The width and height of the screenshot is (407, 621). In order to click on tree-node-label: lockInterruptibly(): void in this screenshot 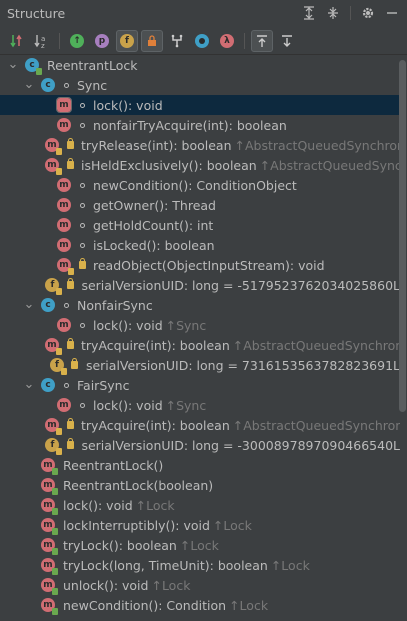, I will do `click(136, 525)`.